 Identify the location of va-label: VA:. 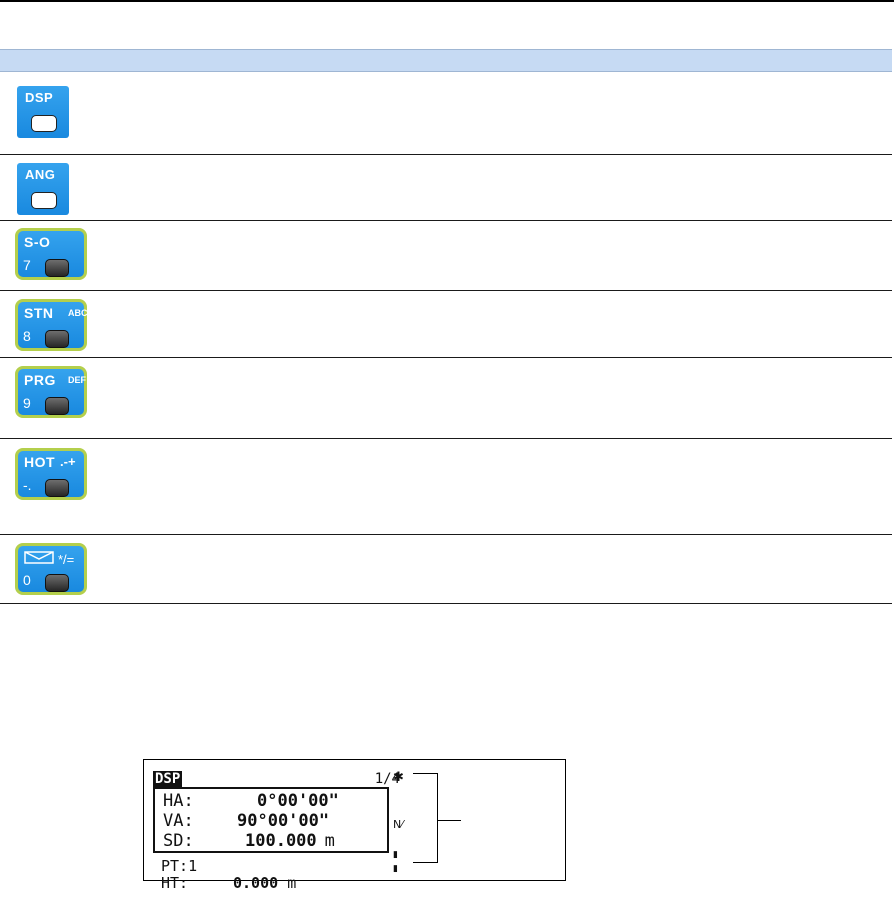
(178, 821).